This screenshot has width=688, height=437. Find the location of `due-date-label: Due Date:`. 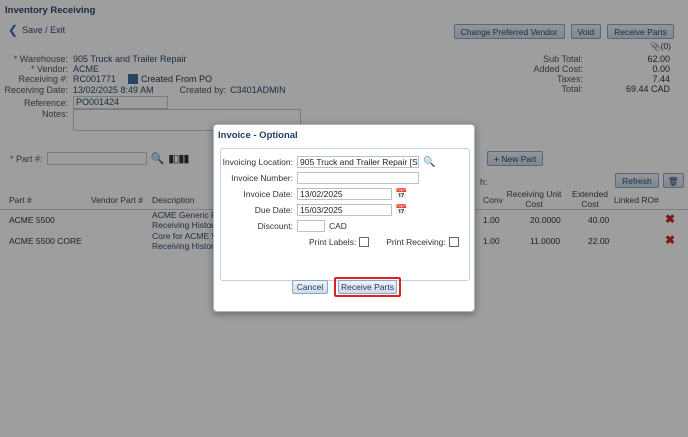

due-date-label: Due Date: is located at coordinates (273, 210).